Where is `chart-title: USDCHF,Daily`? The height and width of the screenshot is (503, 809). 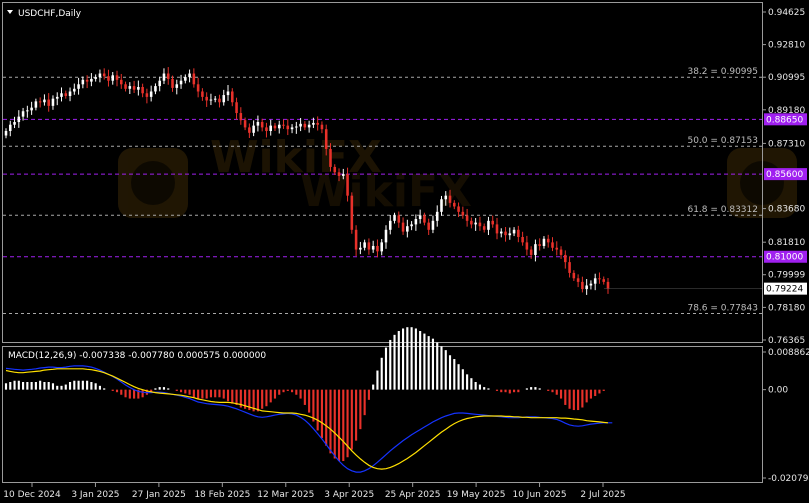
chart-title: USDCHF,Daily is located at coordinates (50, 14).